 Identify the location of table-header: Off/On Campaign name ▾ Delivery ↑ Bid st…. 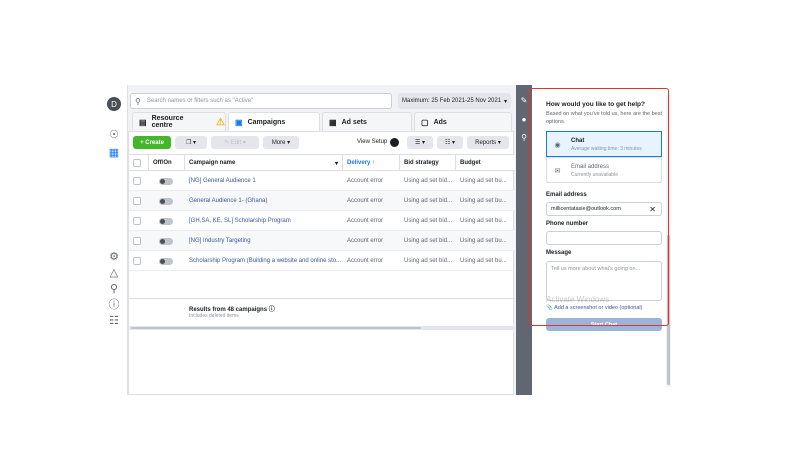
(322, 162).